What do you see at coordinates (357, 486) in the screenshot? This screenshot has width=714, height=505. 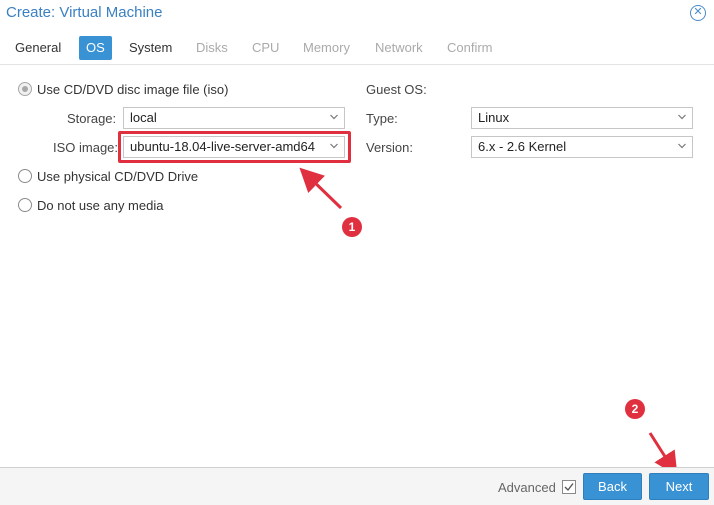 I see `dialog-footer: Advanced Back Next` at bounding box center [357, 486].